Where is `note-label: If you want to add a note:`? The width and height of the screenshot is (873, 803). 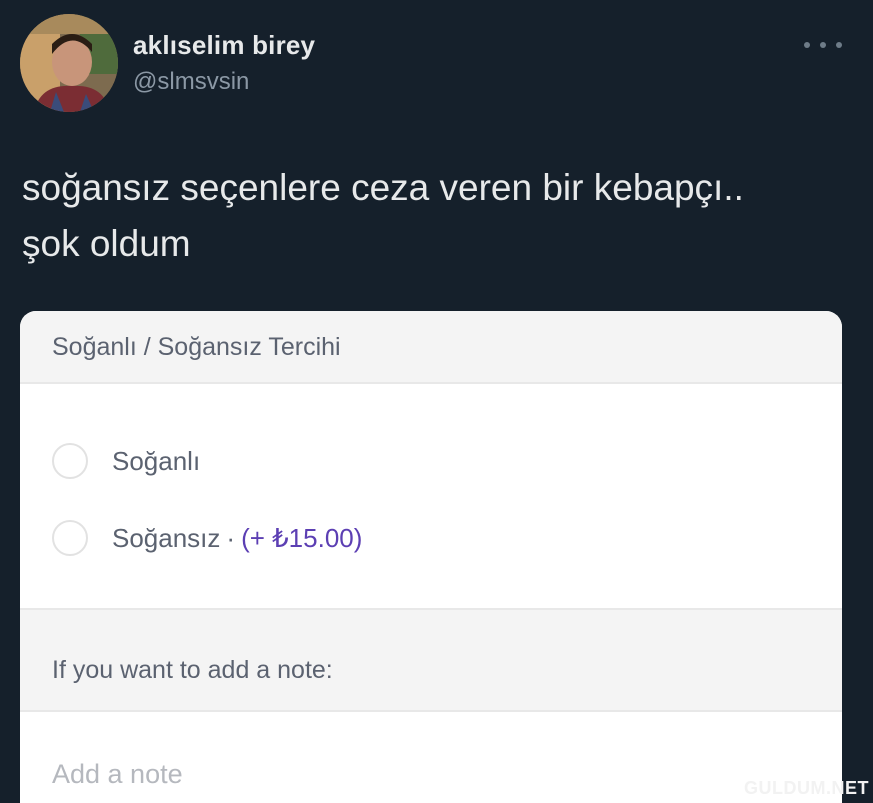
note-label: If you want to add a note: is located at coordinates (192, 670).